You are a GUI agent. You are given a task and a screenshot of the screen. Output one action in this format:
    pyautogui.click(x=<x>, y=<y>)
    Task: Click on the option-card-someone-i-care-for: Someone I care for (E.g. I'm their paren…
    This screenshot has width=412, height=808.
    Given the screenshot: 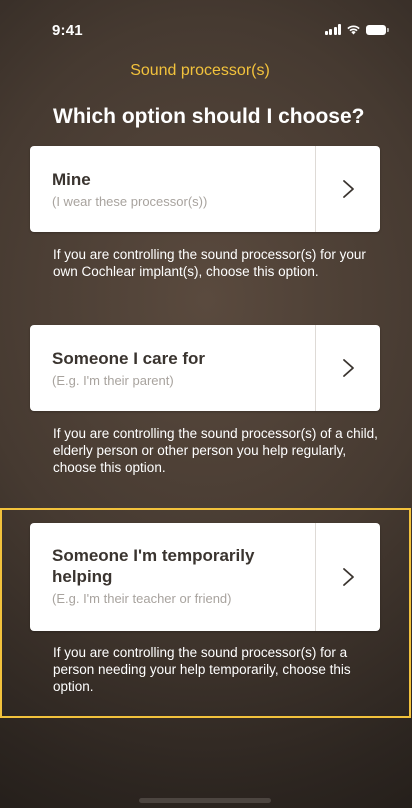 What is the action you would take?
    pyautogui.click(x=205, y=368)
    